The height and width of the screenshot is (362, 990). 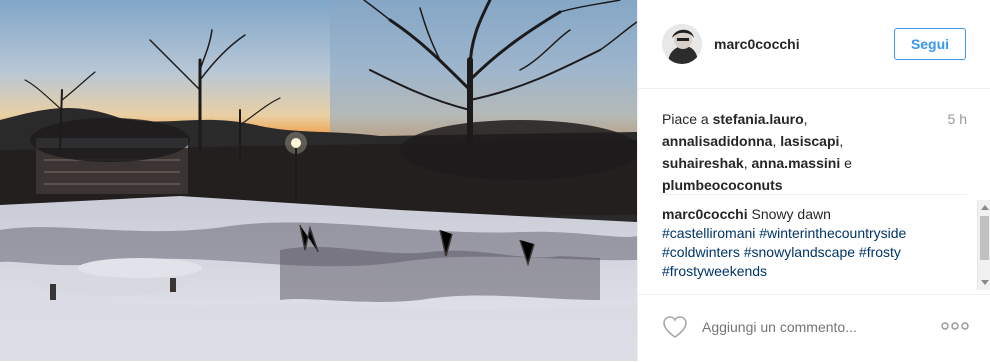 What do you see at coordinates (789, 214) in the screenshot?
I see `caption-text: Snowy dawn` at bounding box center [789, 214].